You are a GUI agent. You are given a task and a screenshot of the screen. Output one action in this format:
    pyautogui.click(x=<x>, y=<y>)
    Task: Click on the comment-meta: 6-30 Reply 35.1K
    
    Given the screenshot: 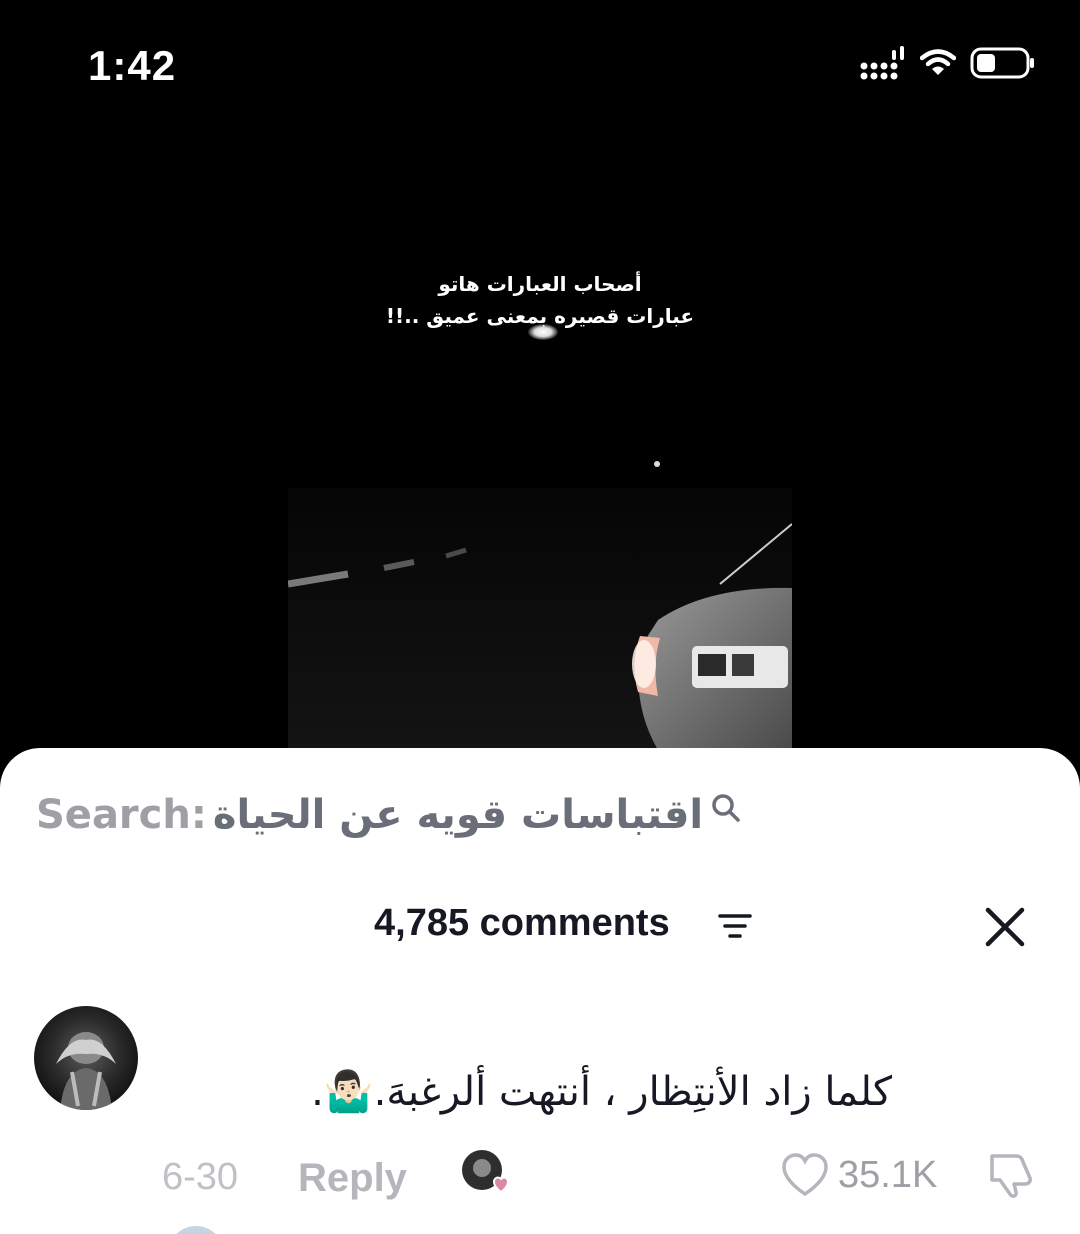 What is the action you would take?
    pyautogui.click(x=540, y=1183)
    